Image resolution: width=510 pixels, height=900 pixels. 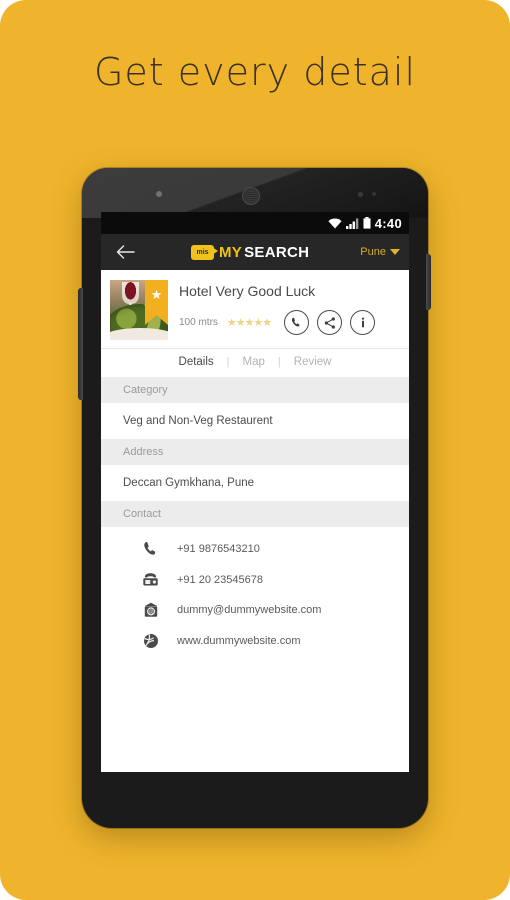 I want to click on place-actions, so click(x=330, y=322).